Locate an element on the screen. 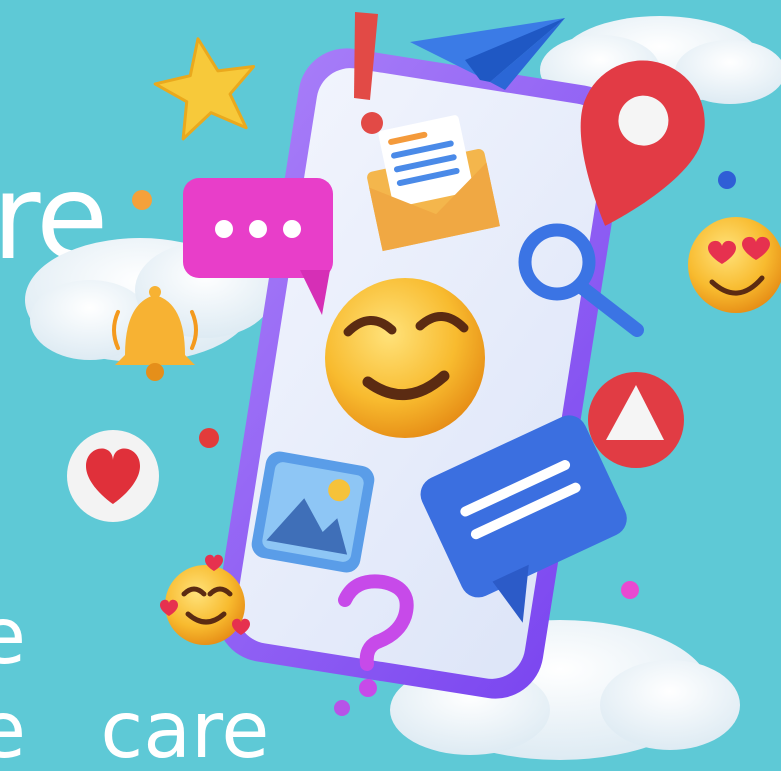 Image resolution: width=781 pixels, height=771 pixels. dot-orange is located at coordinates (142, 200).